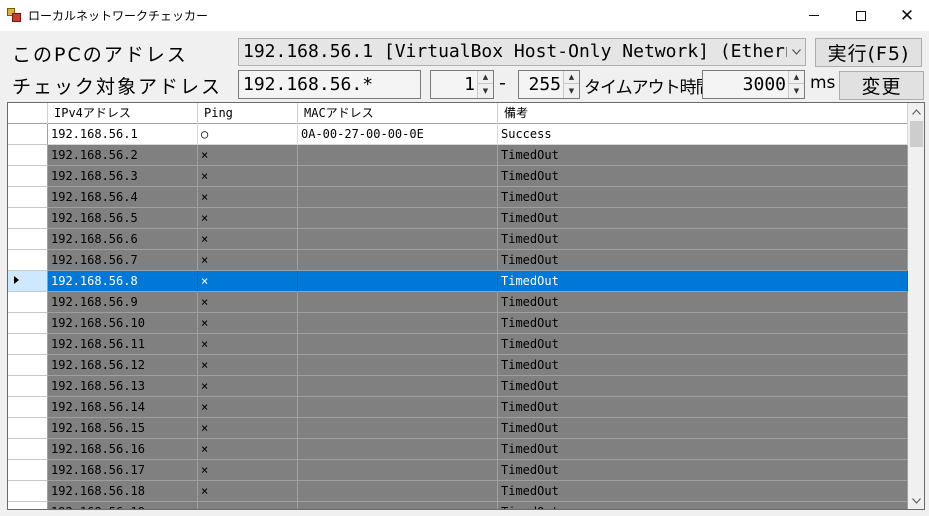 The height and width of the screenshot is (516, 929). Describe the element at coordinates (123, 134) in the screenshot. I see `cell-ip: 192.168.56.1` at that location.